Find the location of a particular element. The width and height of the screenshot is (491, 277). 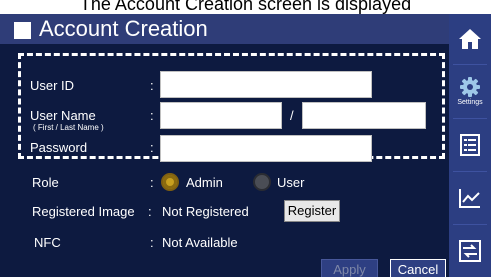

nfc-value: Not Available is located at coordinates (200, 242).